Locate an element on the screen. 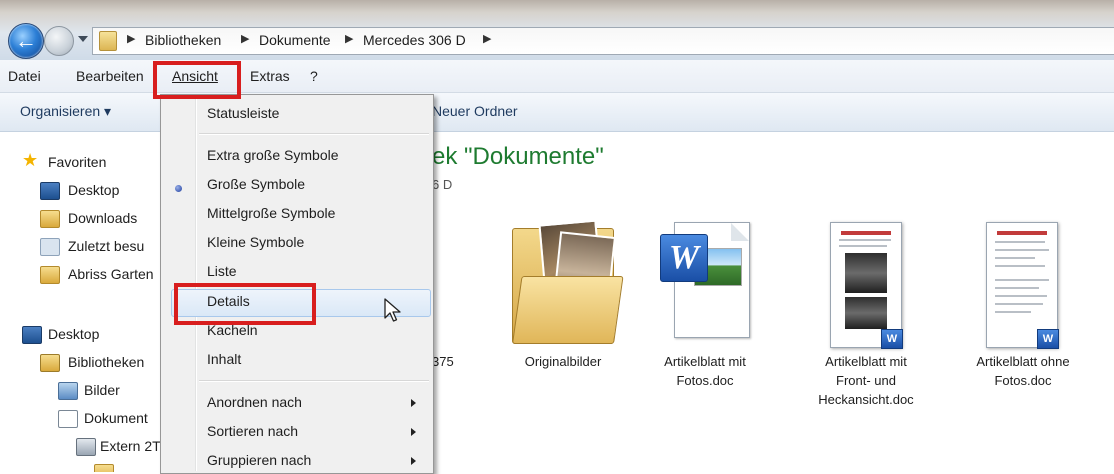 The height and width of the screenshot is (474, 1114). folder-thumbnail is located at coordinates (568, 280).